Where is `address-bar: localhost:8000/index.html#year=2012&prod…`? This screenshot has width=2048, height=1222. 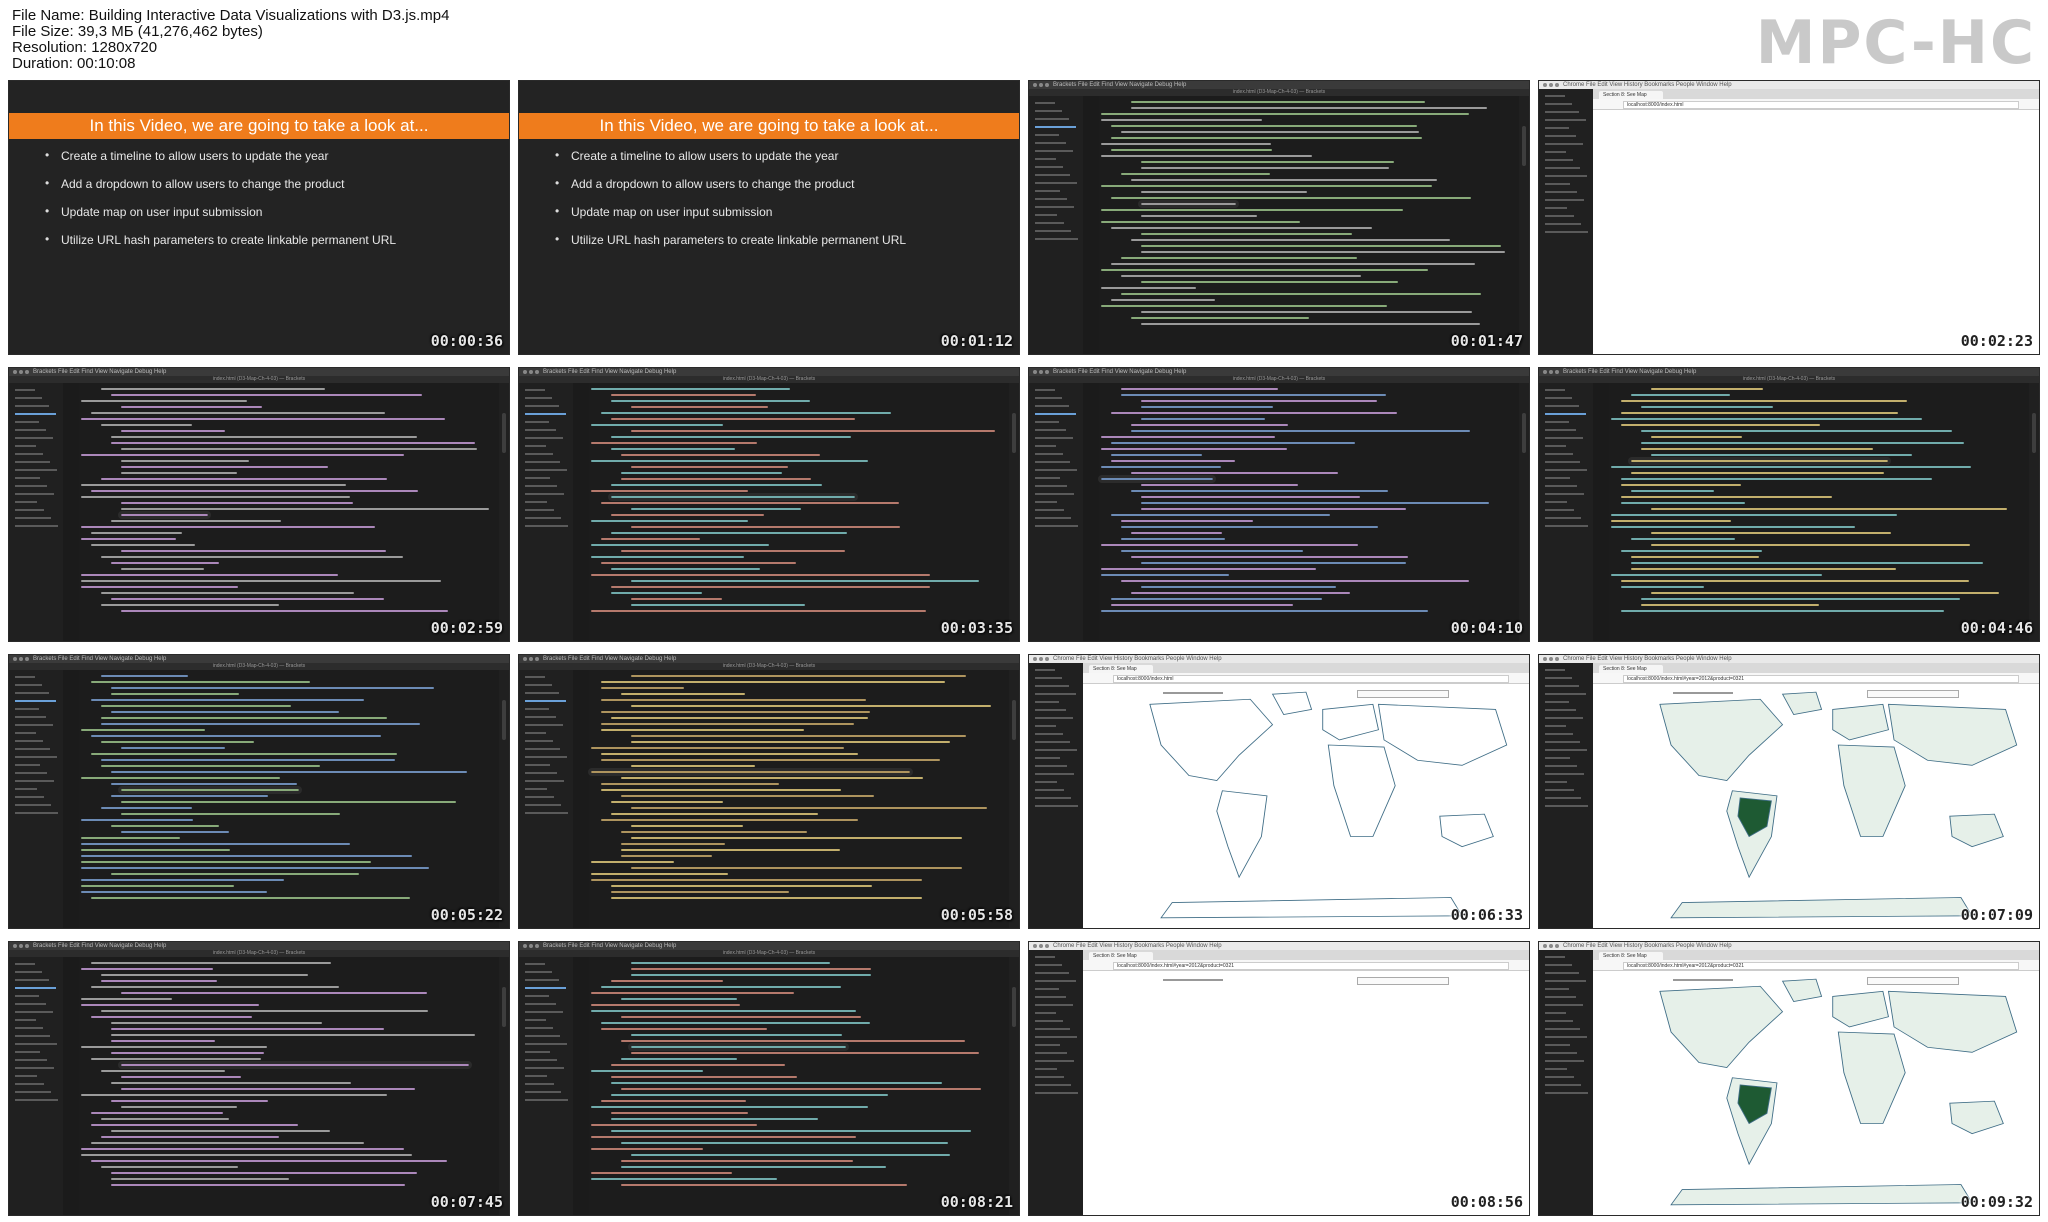
address-bar: localhost:8000/index.html#year=2012&prod… is located at coordinates (1821, 679).